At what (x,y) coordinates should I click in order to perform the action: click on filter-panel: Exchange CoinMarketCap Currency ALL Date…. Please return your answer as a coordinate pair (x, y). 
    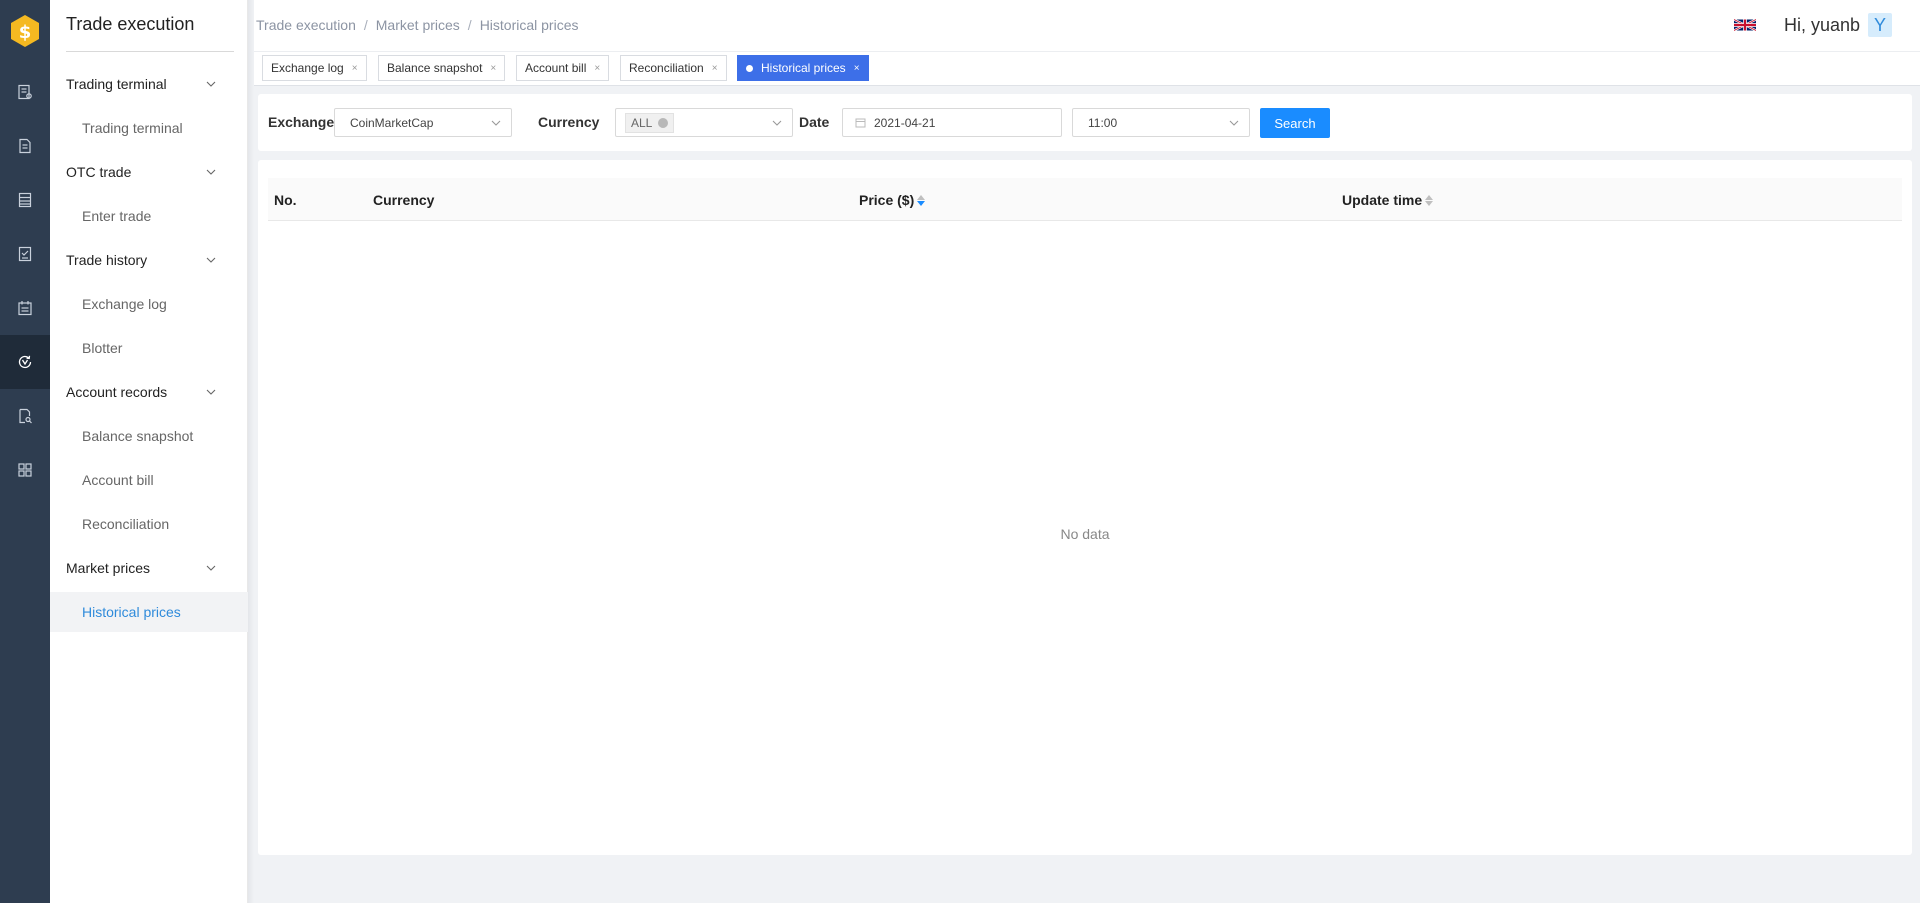
    Looking at the image, I should click on (1085, 122).